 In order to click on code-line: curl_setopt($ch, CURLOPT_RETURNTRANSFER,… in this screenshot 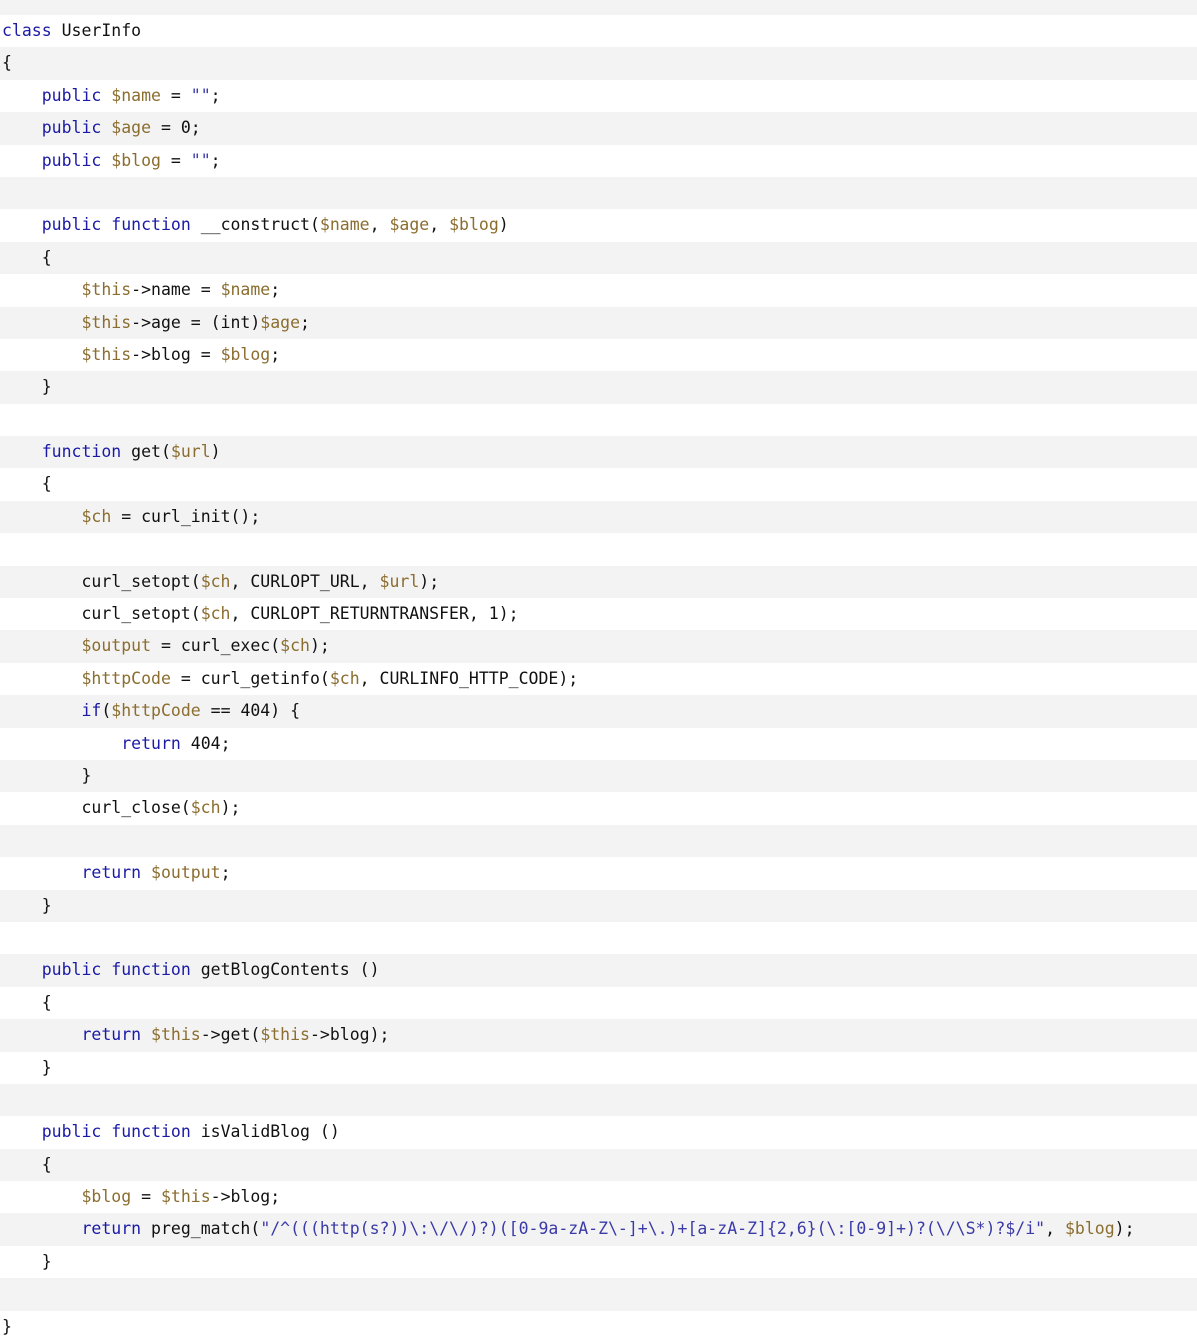, I will do `click(598, 614)`.